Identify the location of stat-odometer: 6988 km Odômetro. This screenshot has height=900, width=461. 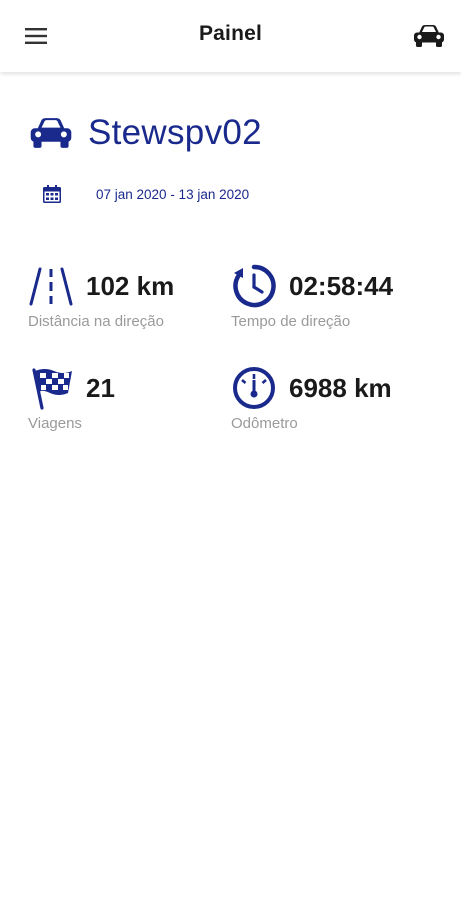
(331, 398).